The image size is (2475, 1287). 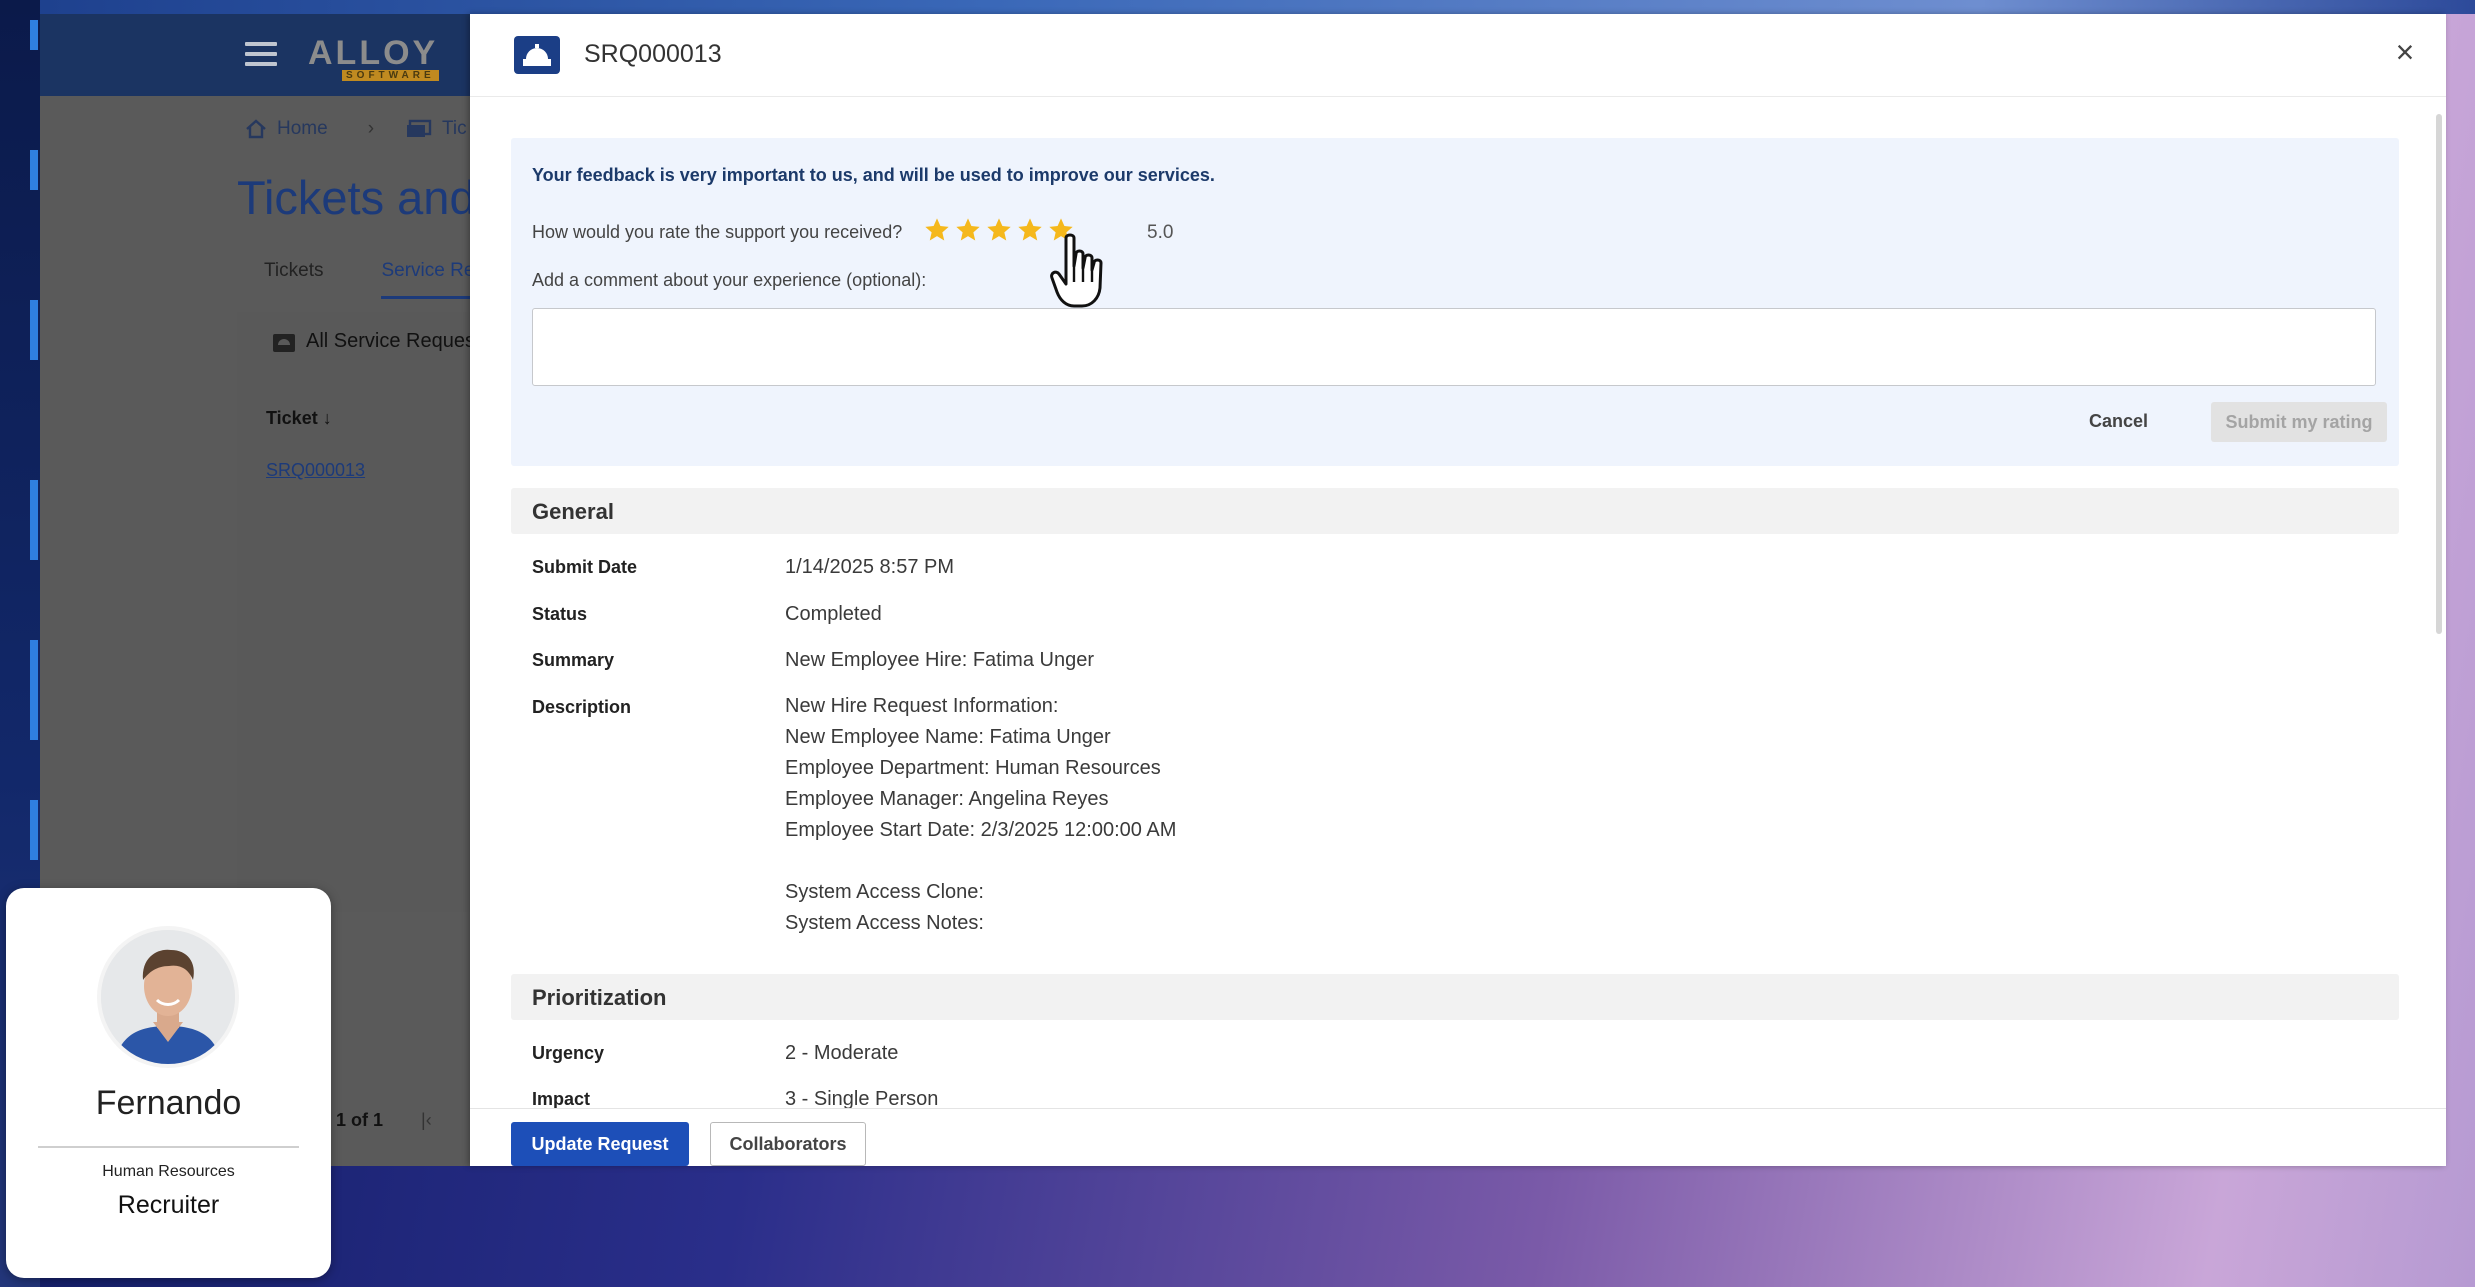 I want to click on profile-role: Recruiter, so click(x=168, y=1205).